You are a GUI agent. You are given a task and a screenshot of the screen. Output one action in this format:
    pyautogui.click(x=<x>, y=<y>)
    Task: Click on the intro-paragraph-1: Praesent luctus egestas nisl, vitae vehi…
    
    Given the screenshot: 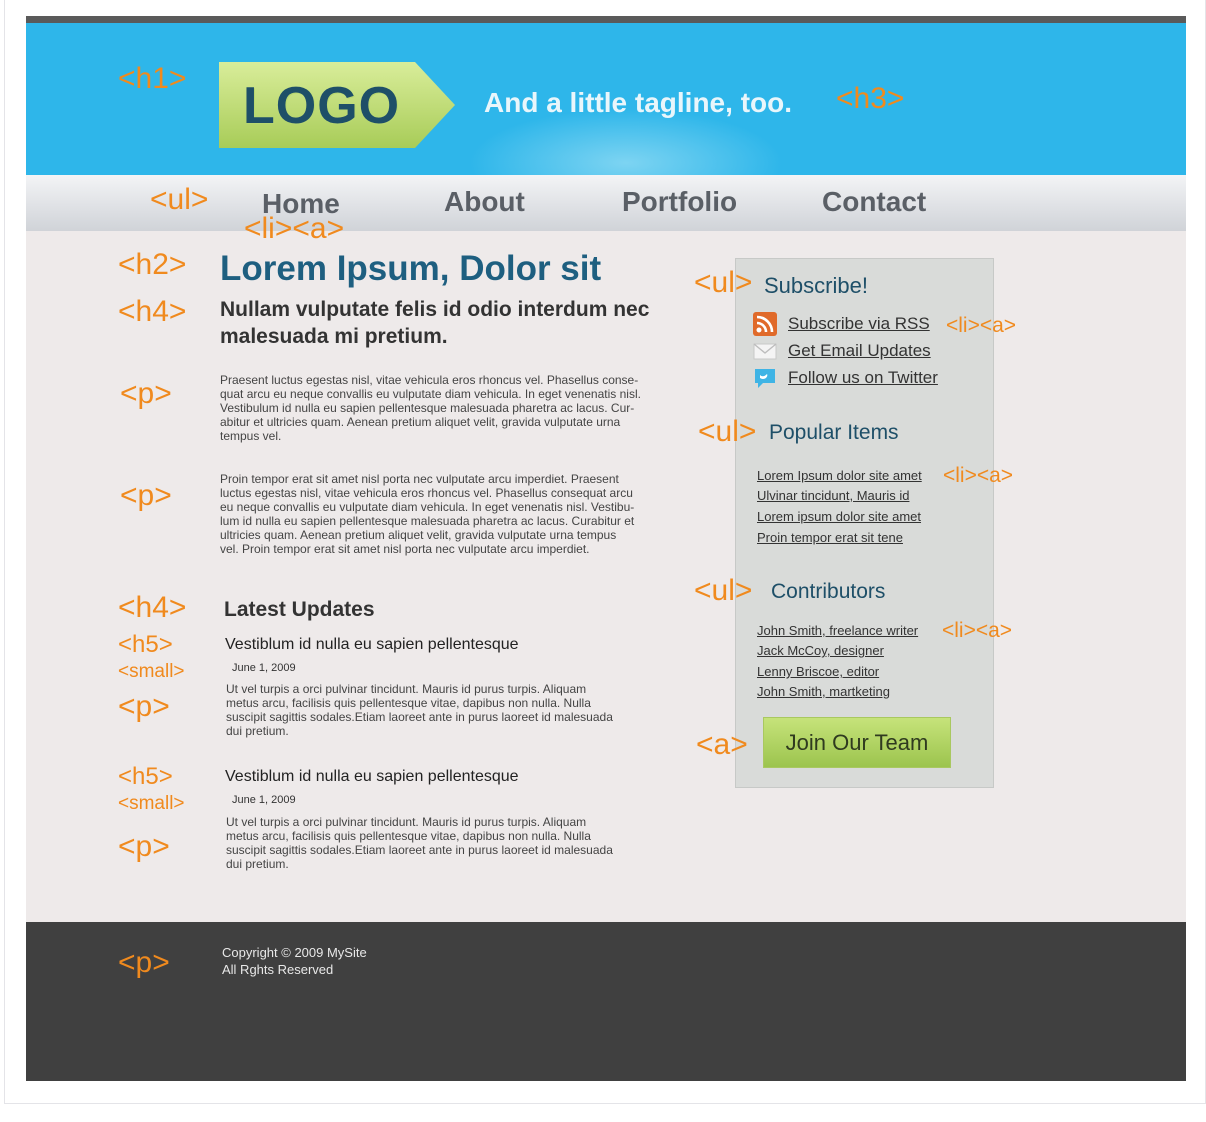 What is the action you would take?
    pyautogui.click(x=470, y=408)
    